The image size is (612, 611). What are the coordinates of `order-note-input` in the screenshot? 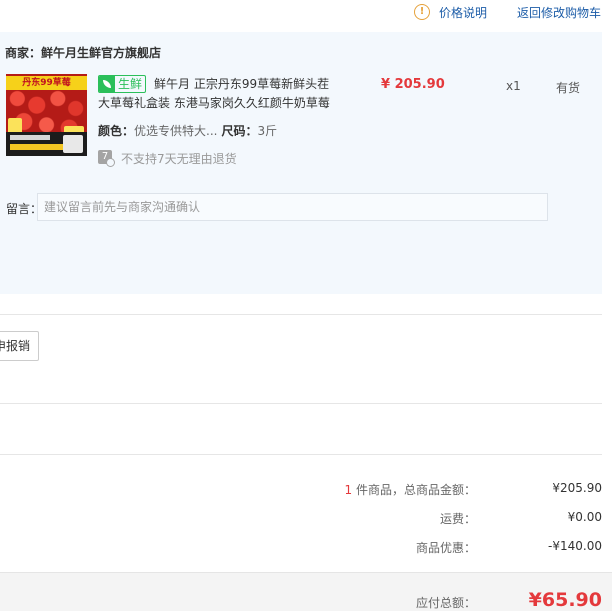 It's located at (292, 207).